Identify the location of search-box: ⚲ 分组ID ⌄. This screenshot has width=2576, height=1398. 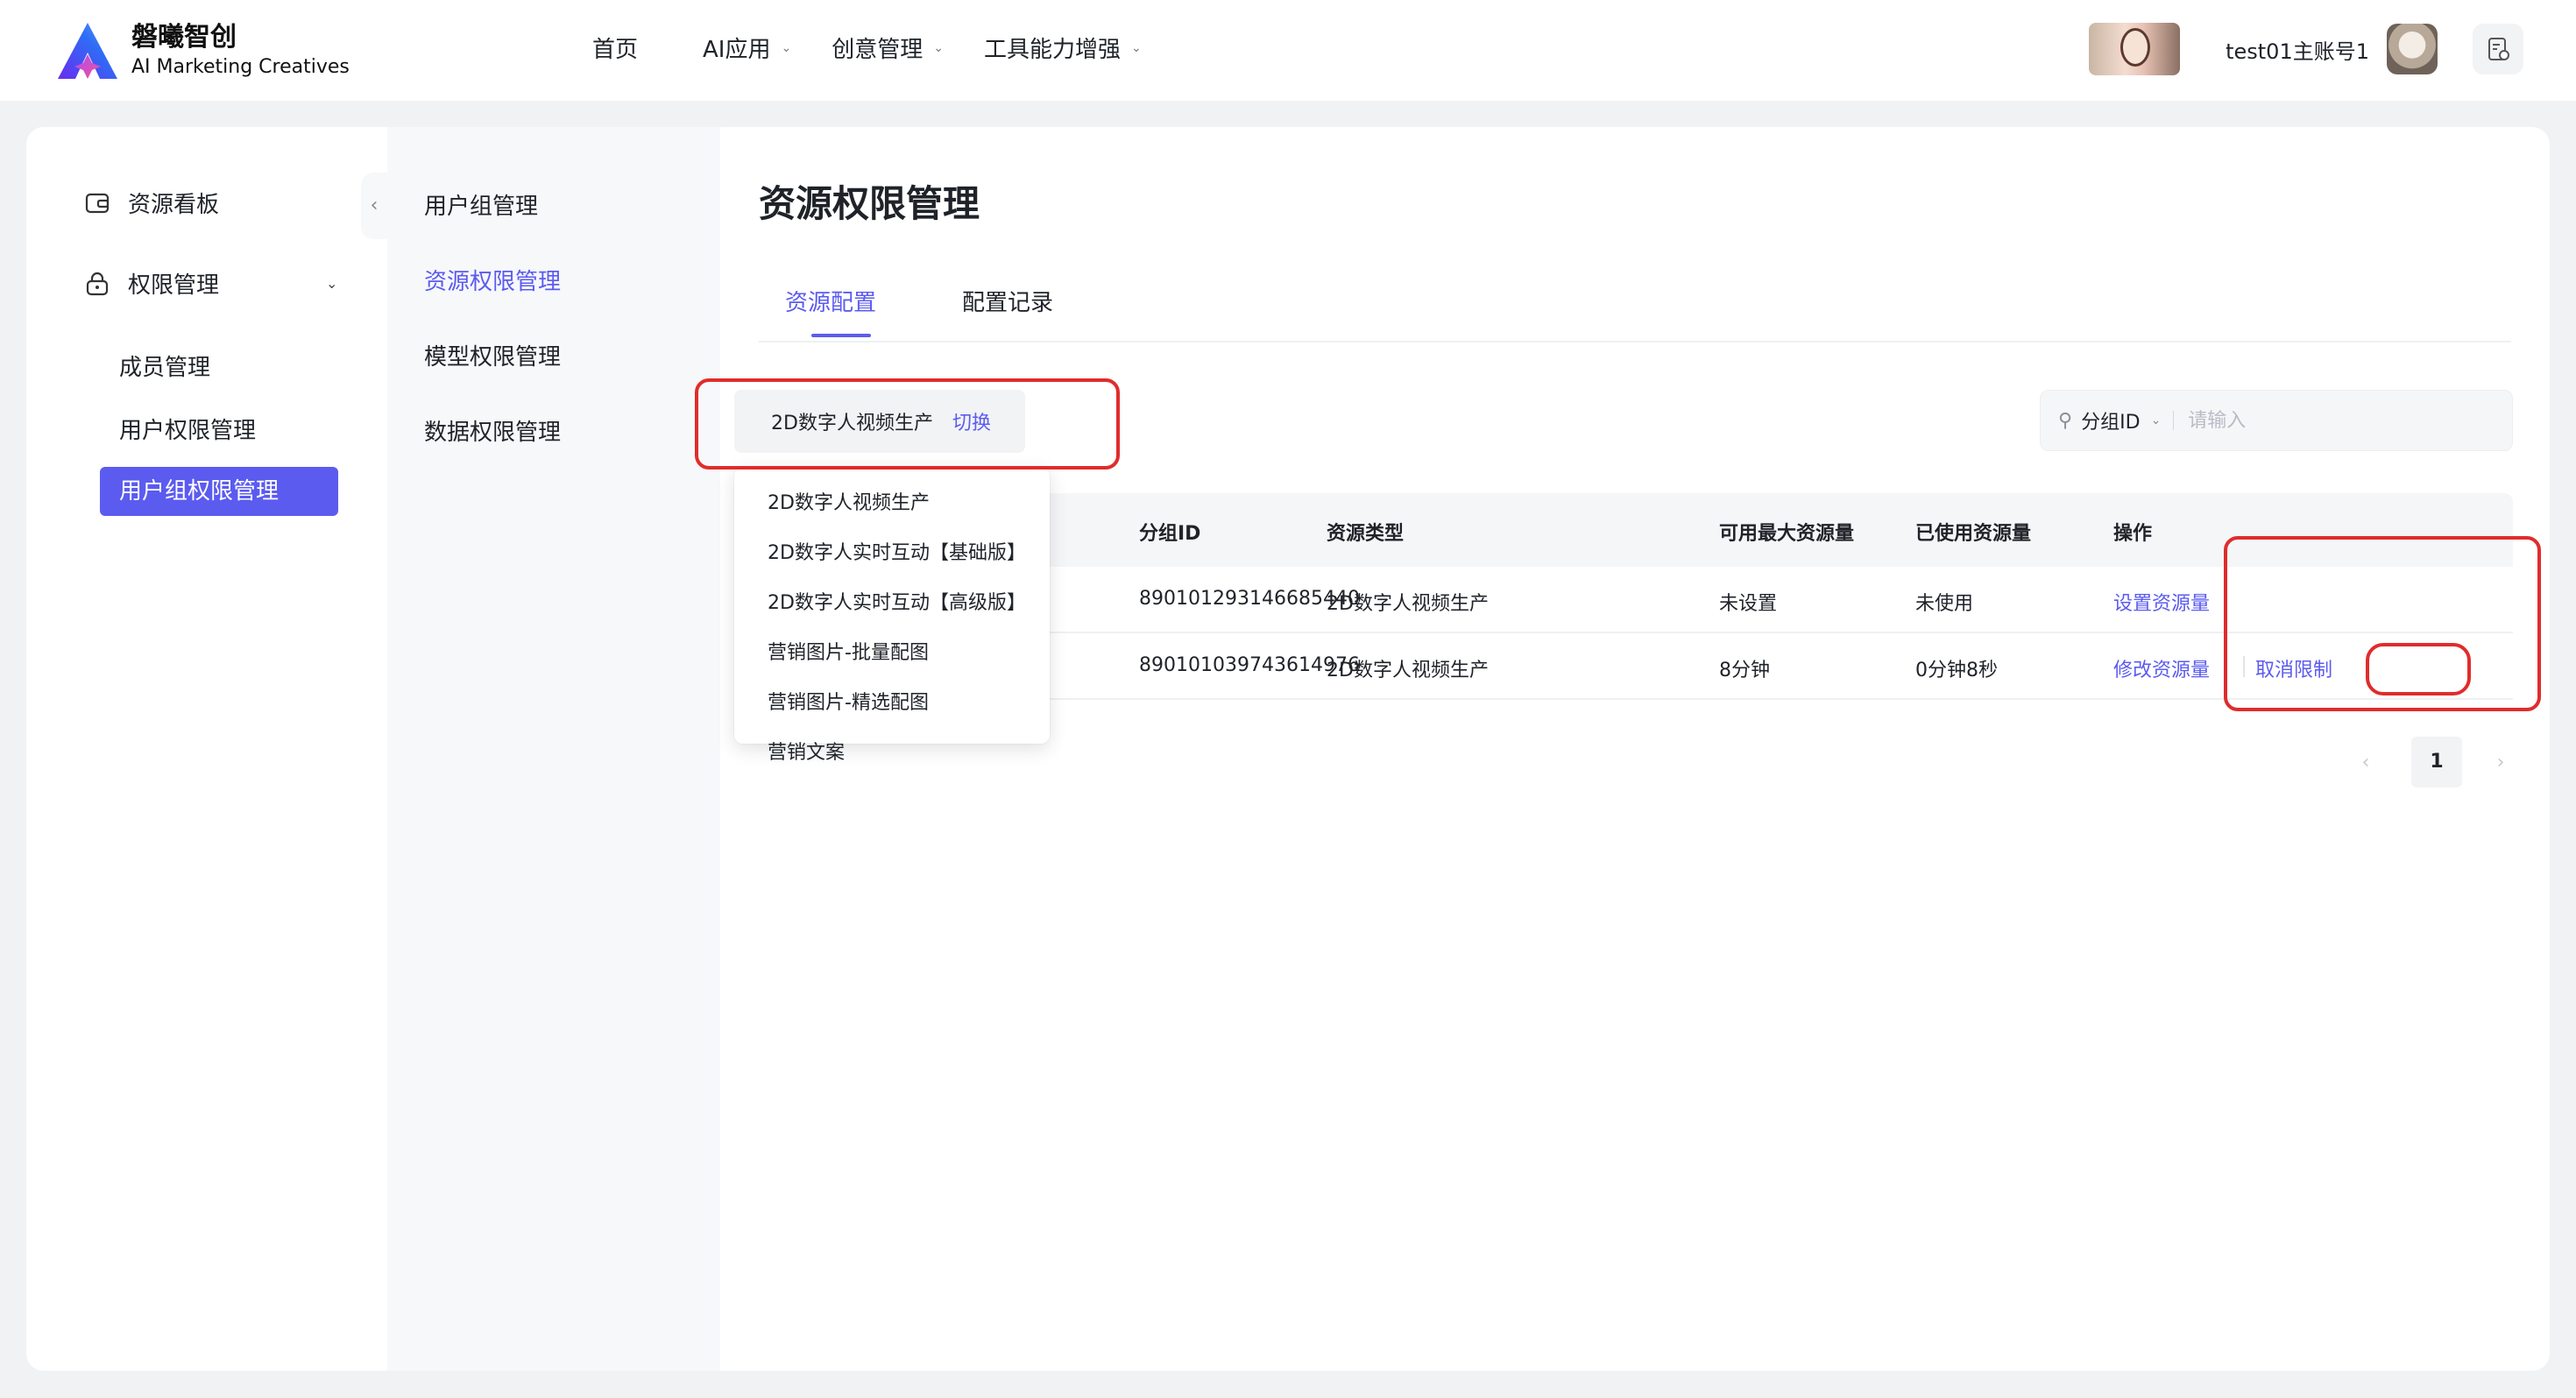
(2276, 420).